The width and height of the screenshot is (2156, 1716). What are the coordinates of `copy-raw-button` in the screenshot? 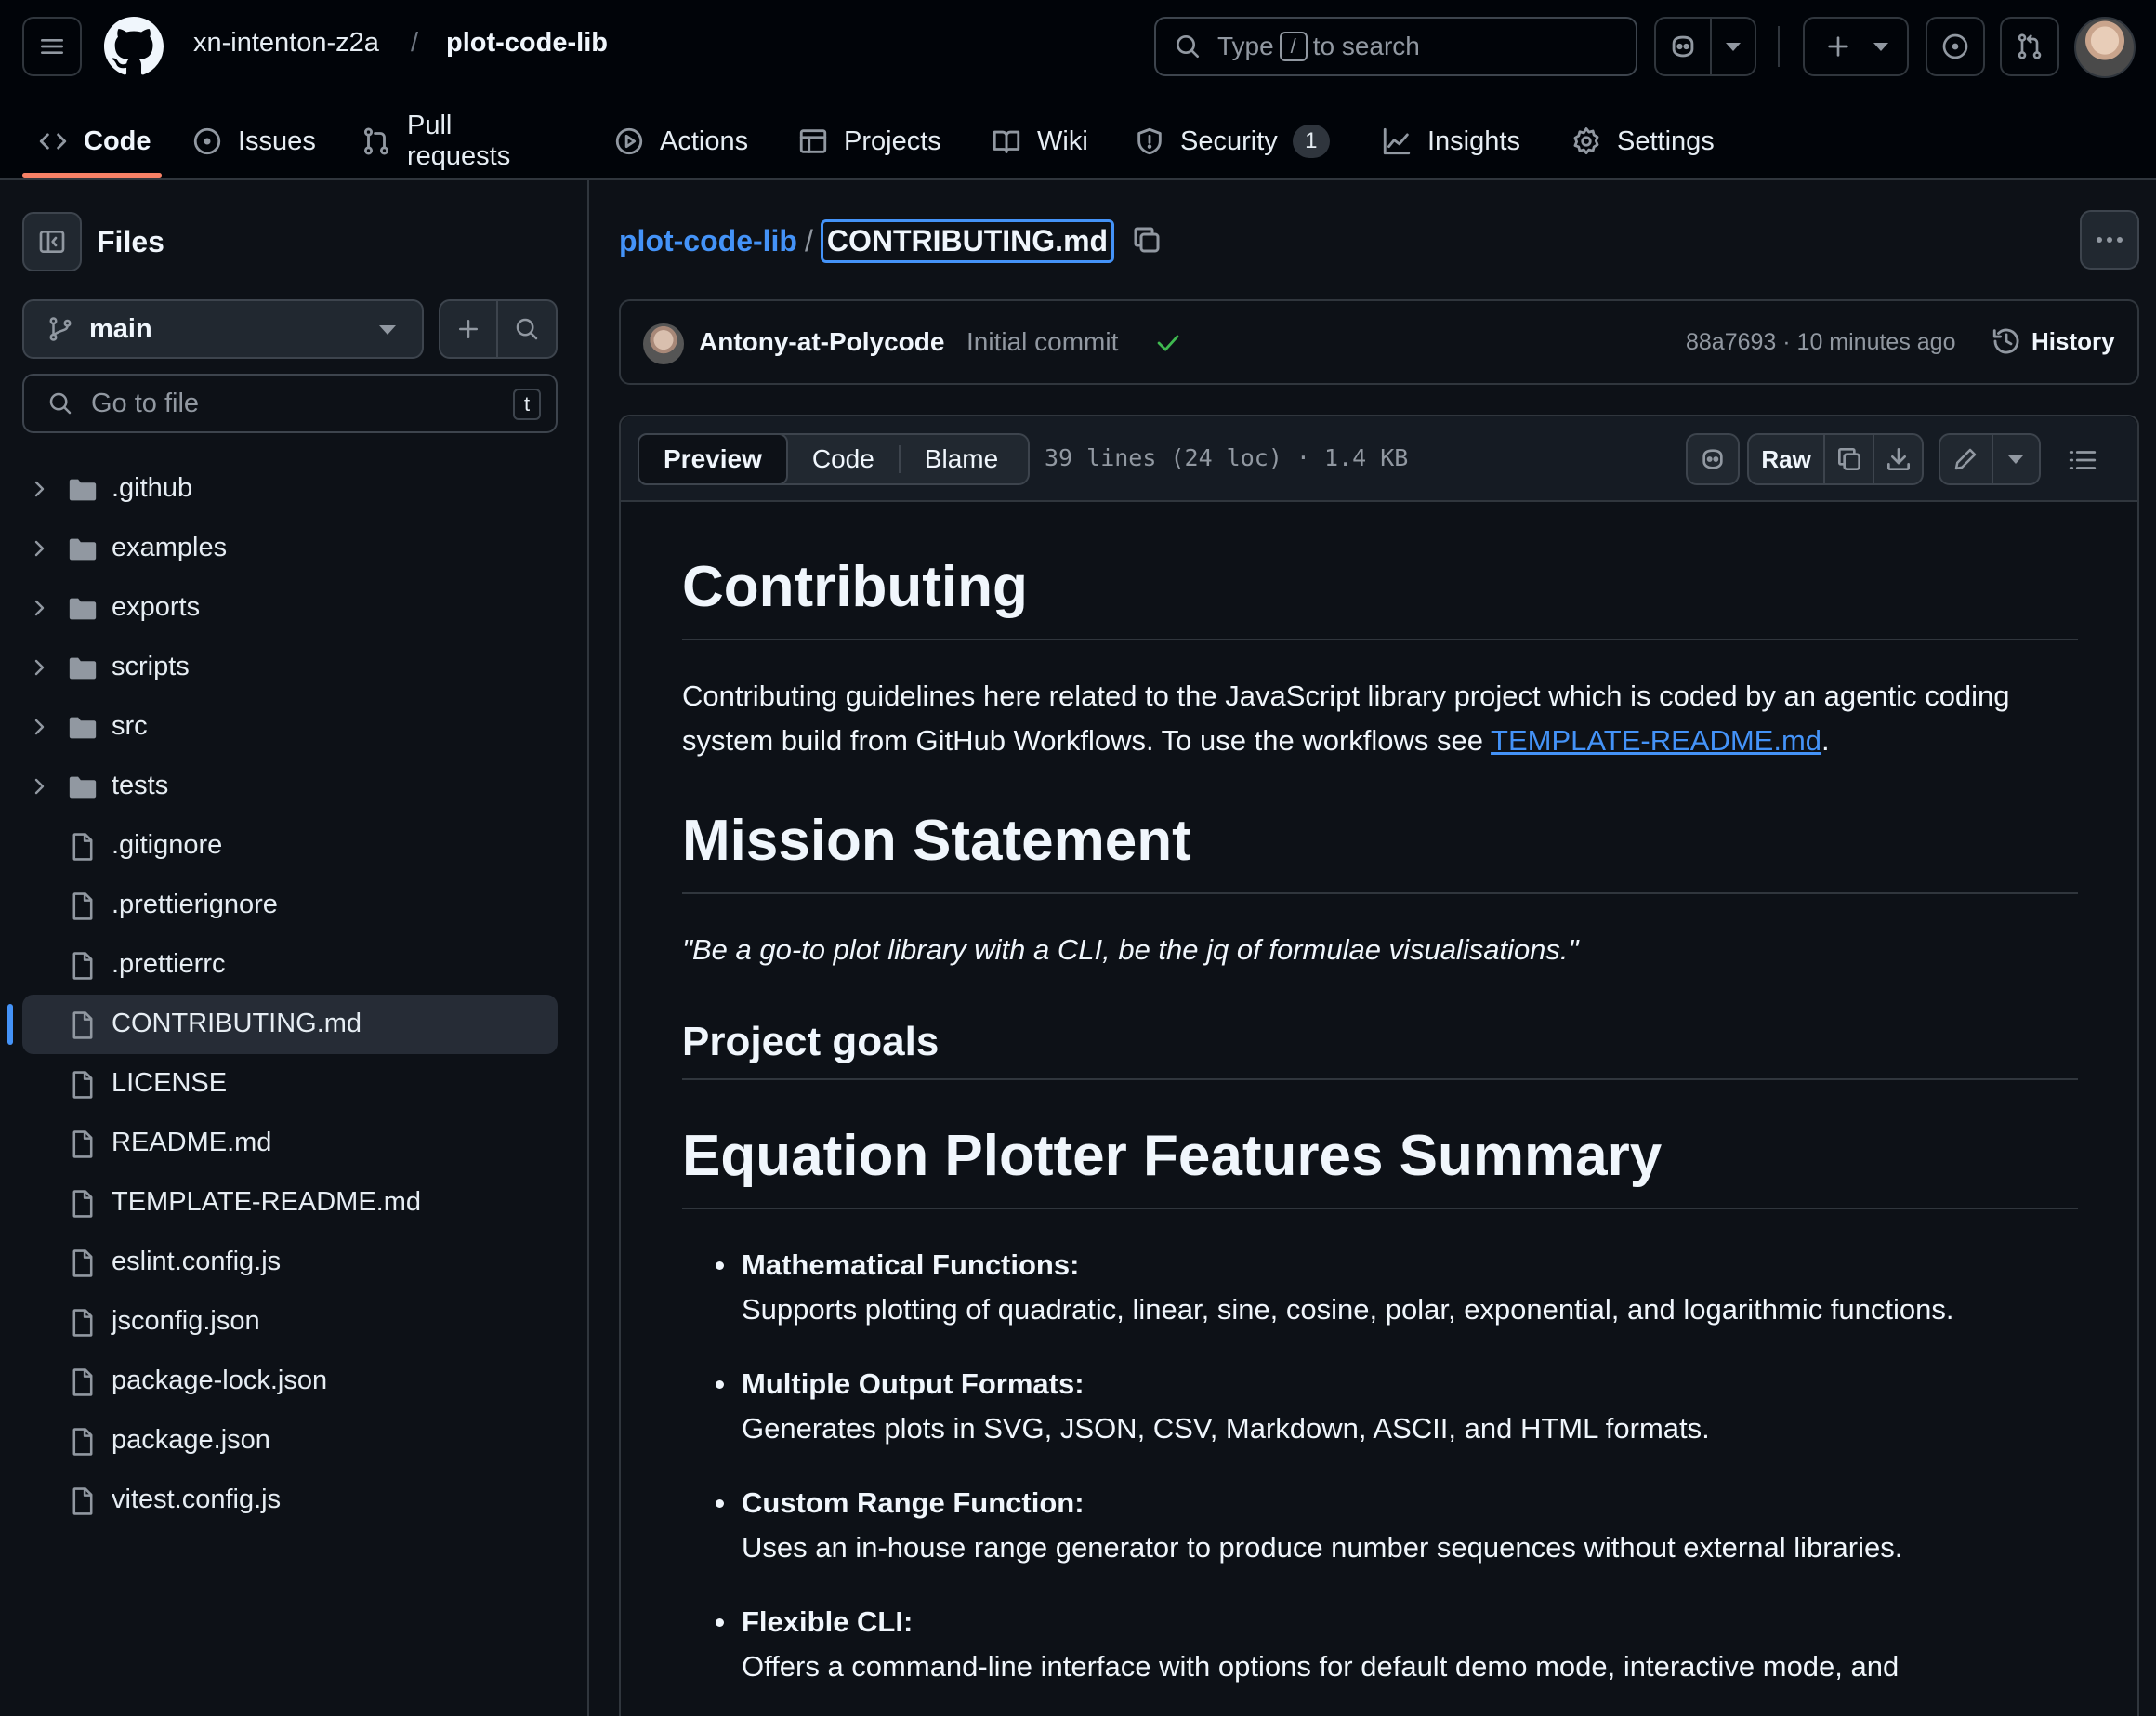 It's located at (1850, 459).